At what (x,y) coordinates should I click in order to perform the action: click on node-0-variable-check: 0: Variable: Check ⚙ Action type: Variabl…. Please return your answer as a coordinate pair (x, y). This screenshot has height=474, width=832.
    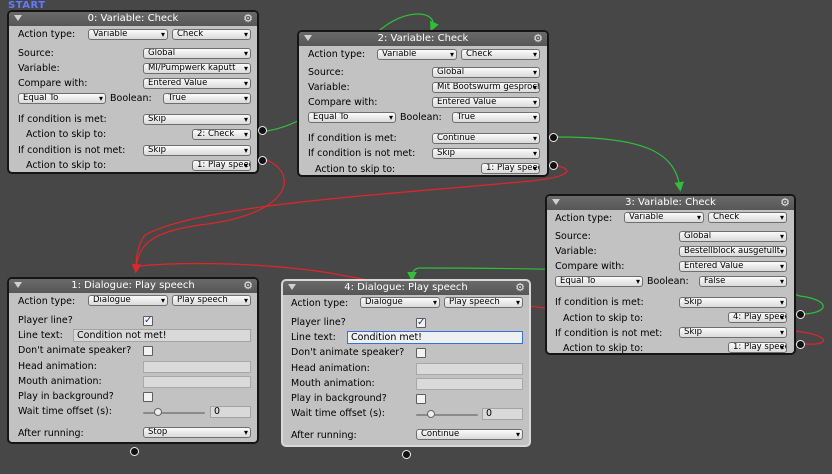
    Looking at the image, I should click on (133, 92).